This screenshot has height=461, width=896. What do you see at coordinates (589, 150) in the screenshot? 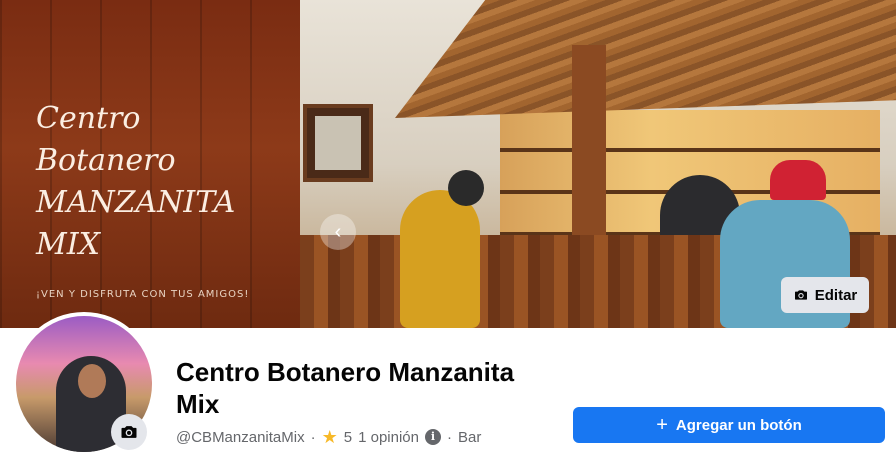
I see `wooden-post` at bounding box center [589, 150].